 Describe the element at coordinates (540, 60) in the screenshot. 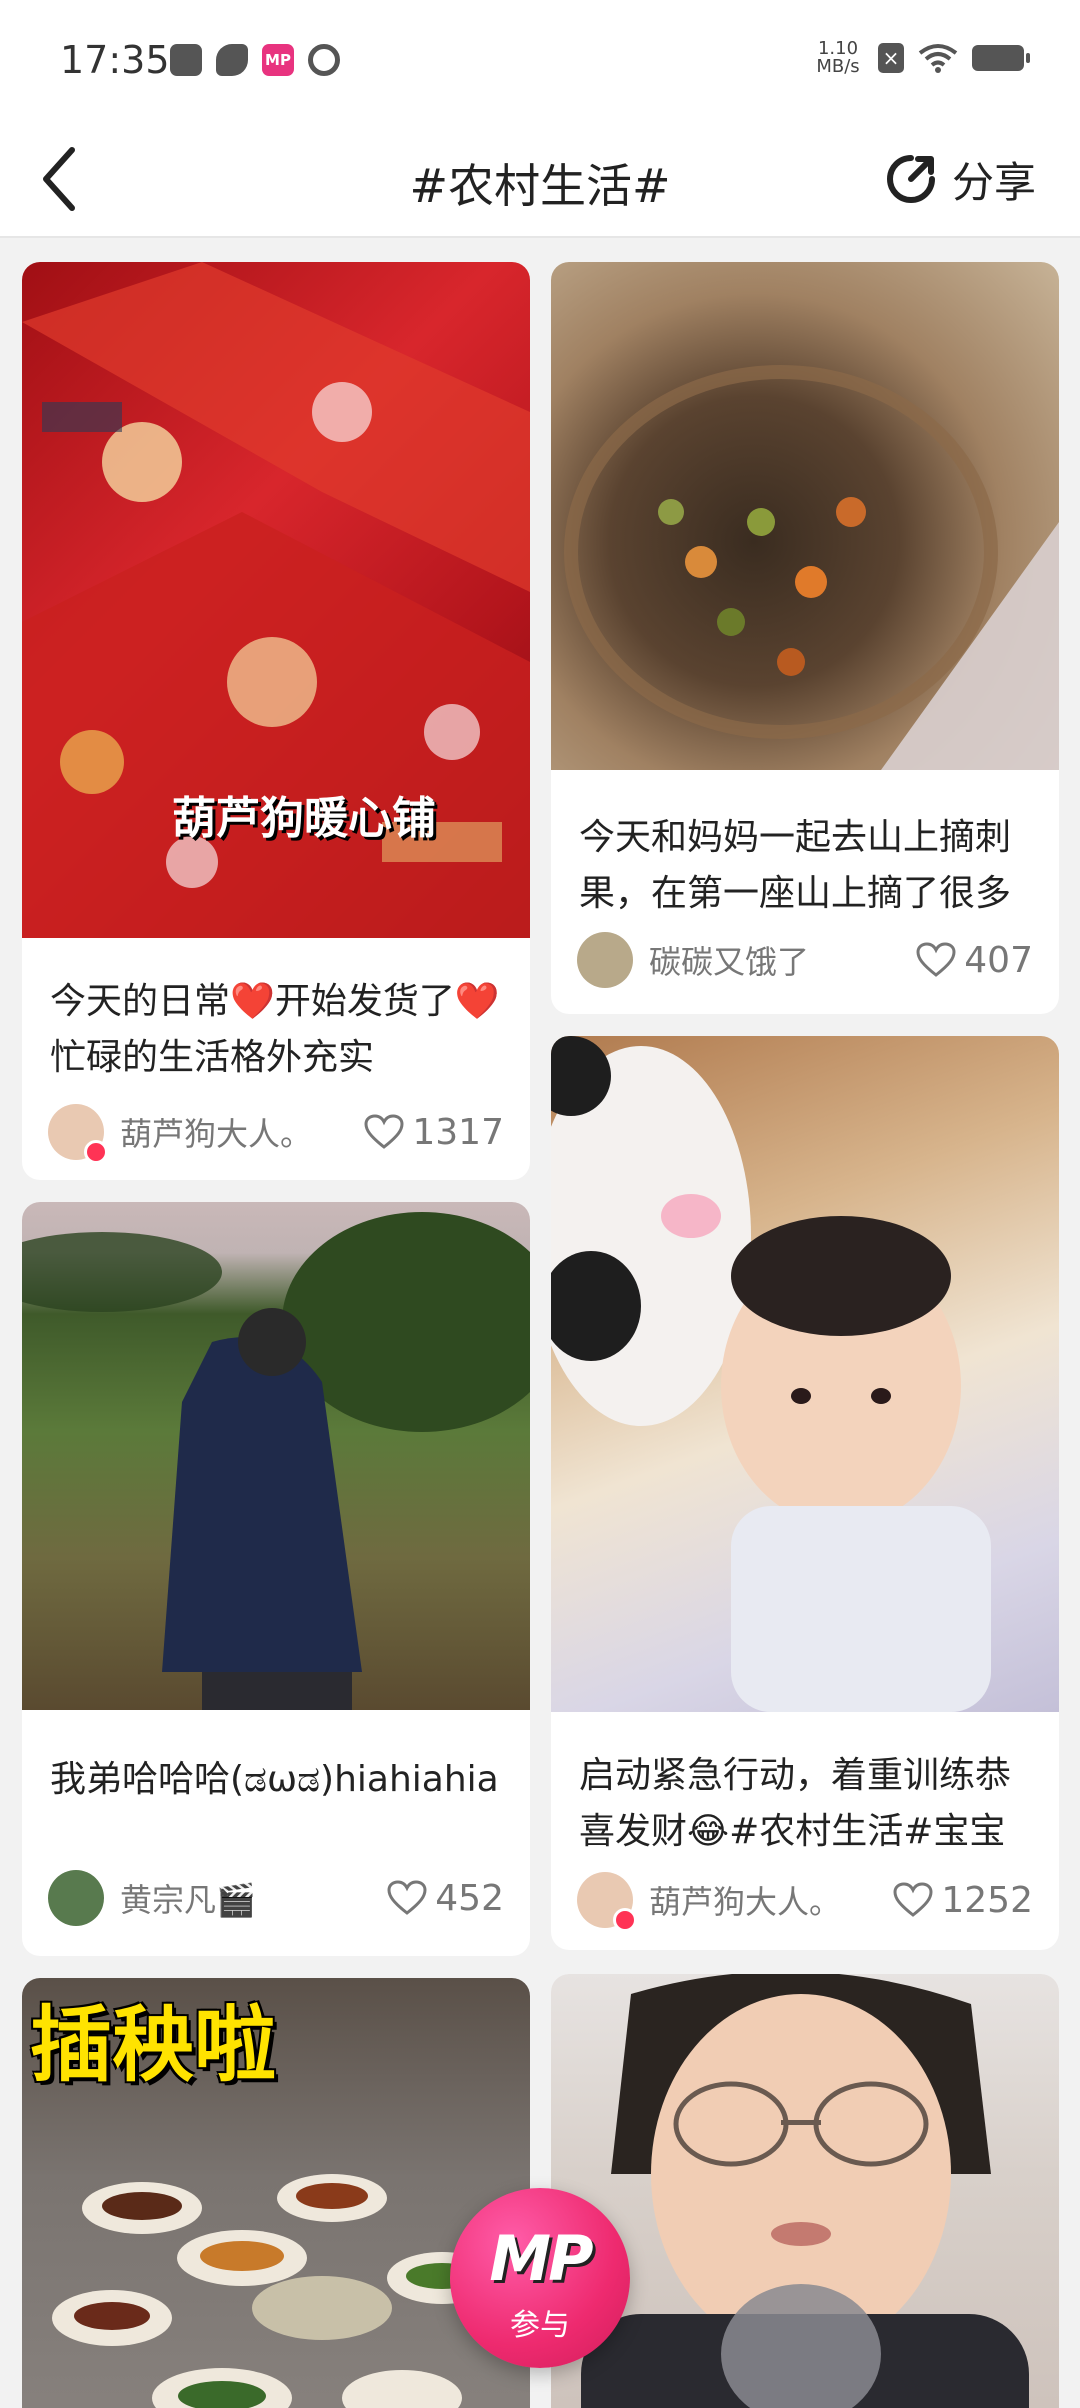

I see `status-bar: 17:35 MP 1.10 MB/s ×` at that location.